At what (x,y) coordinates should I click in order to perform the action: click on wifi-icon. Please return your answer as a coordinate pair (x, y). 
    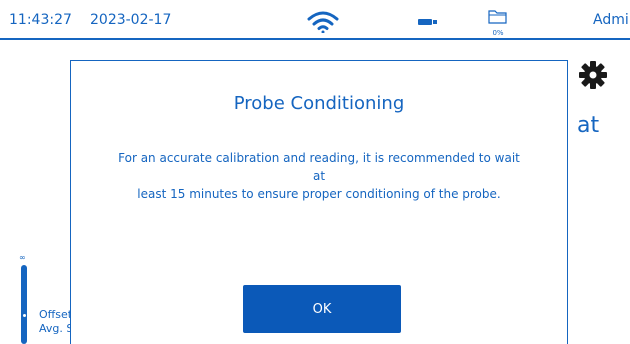
    Looking at the image, I should click on (323, 22).